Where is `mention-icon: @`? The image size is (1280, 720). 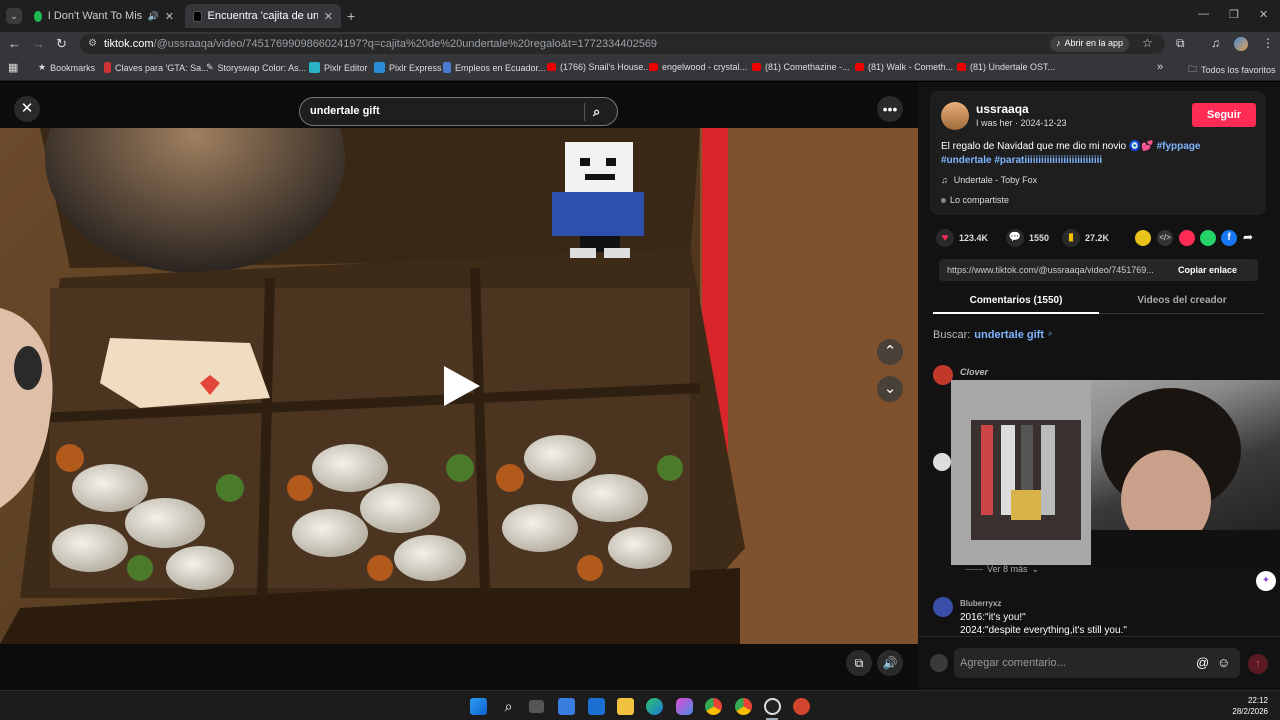
mention-icon: @ is located at coordinates (1202, 663).